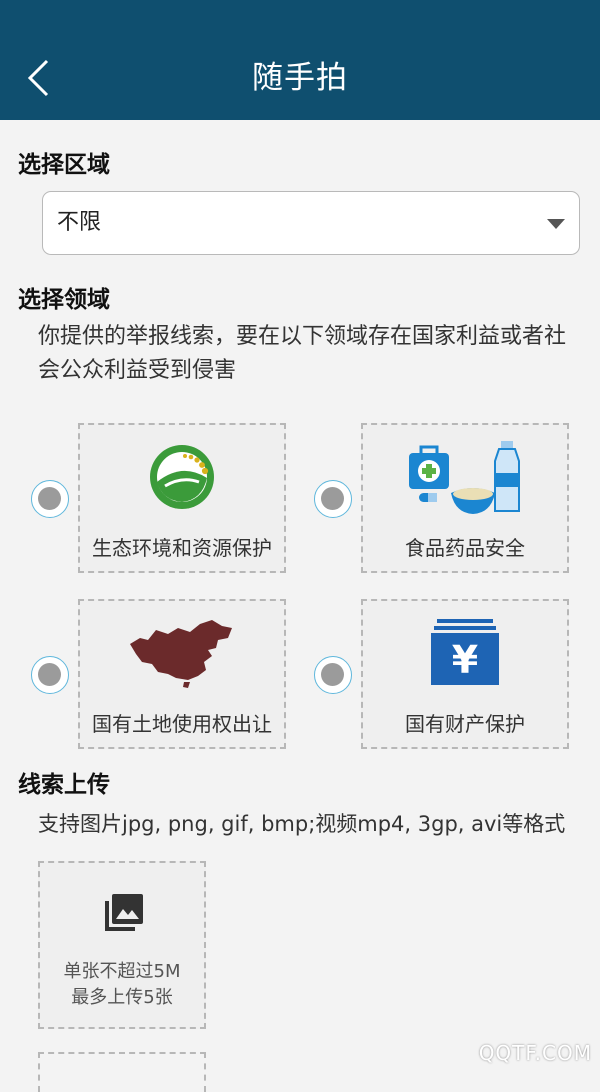 The image size is (600, 1092). I want to click on region-select-value: 不限, so click(79, 222).